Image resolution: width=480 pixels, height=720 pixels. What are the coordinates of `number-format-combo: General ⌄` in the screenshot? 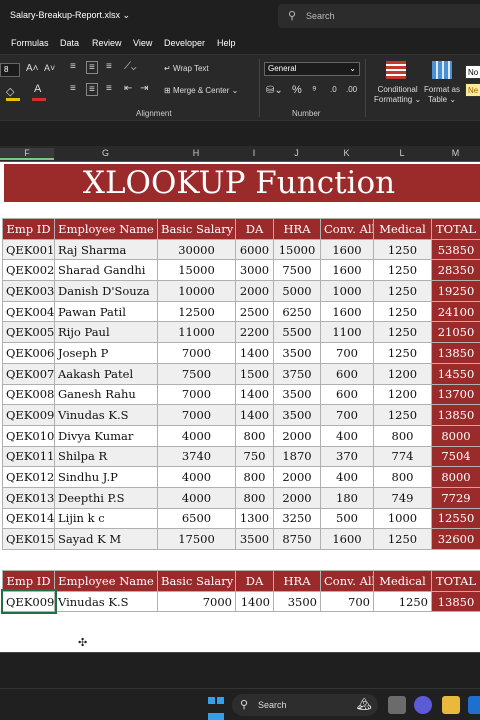 It's located at (312, 69).